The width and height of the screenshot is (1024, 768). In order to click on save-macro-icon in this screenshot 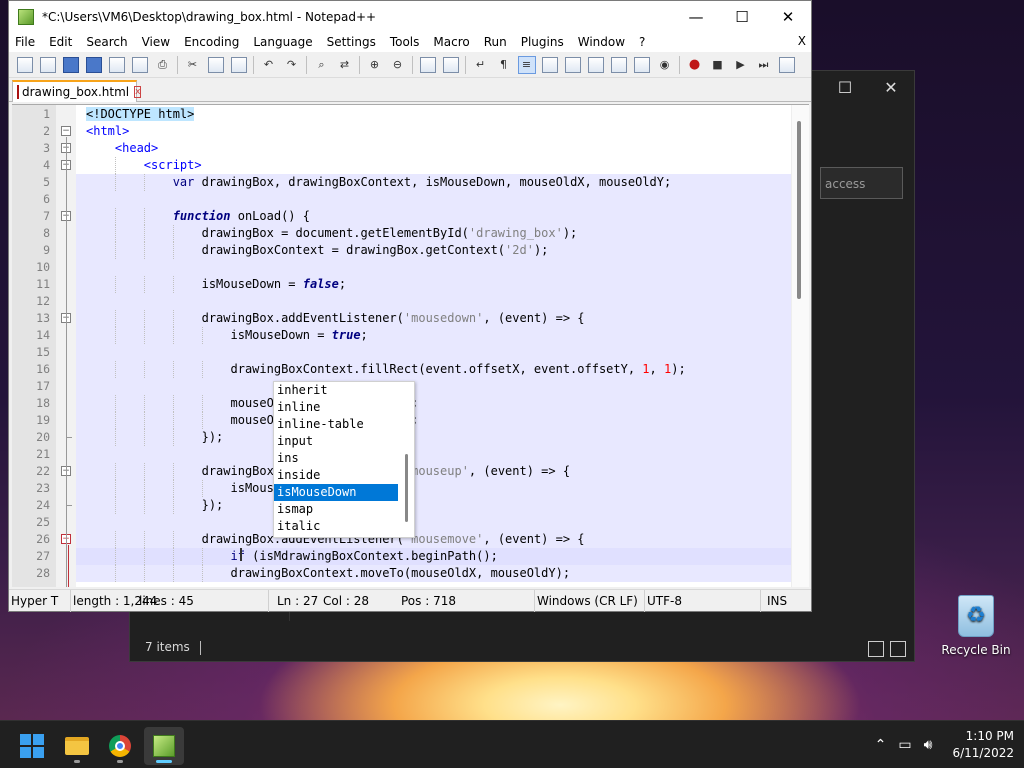, I will do `click(786, 64)`.